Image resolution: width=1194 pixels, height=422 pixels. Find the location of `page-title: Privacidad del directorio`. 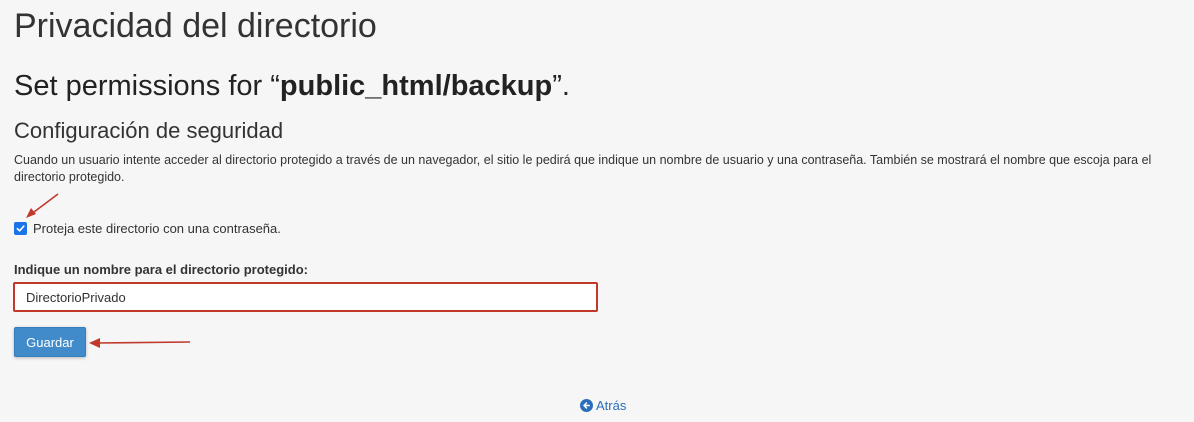

page-title: Privacidad del directorio is located at coordinates (195, 26).